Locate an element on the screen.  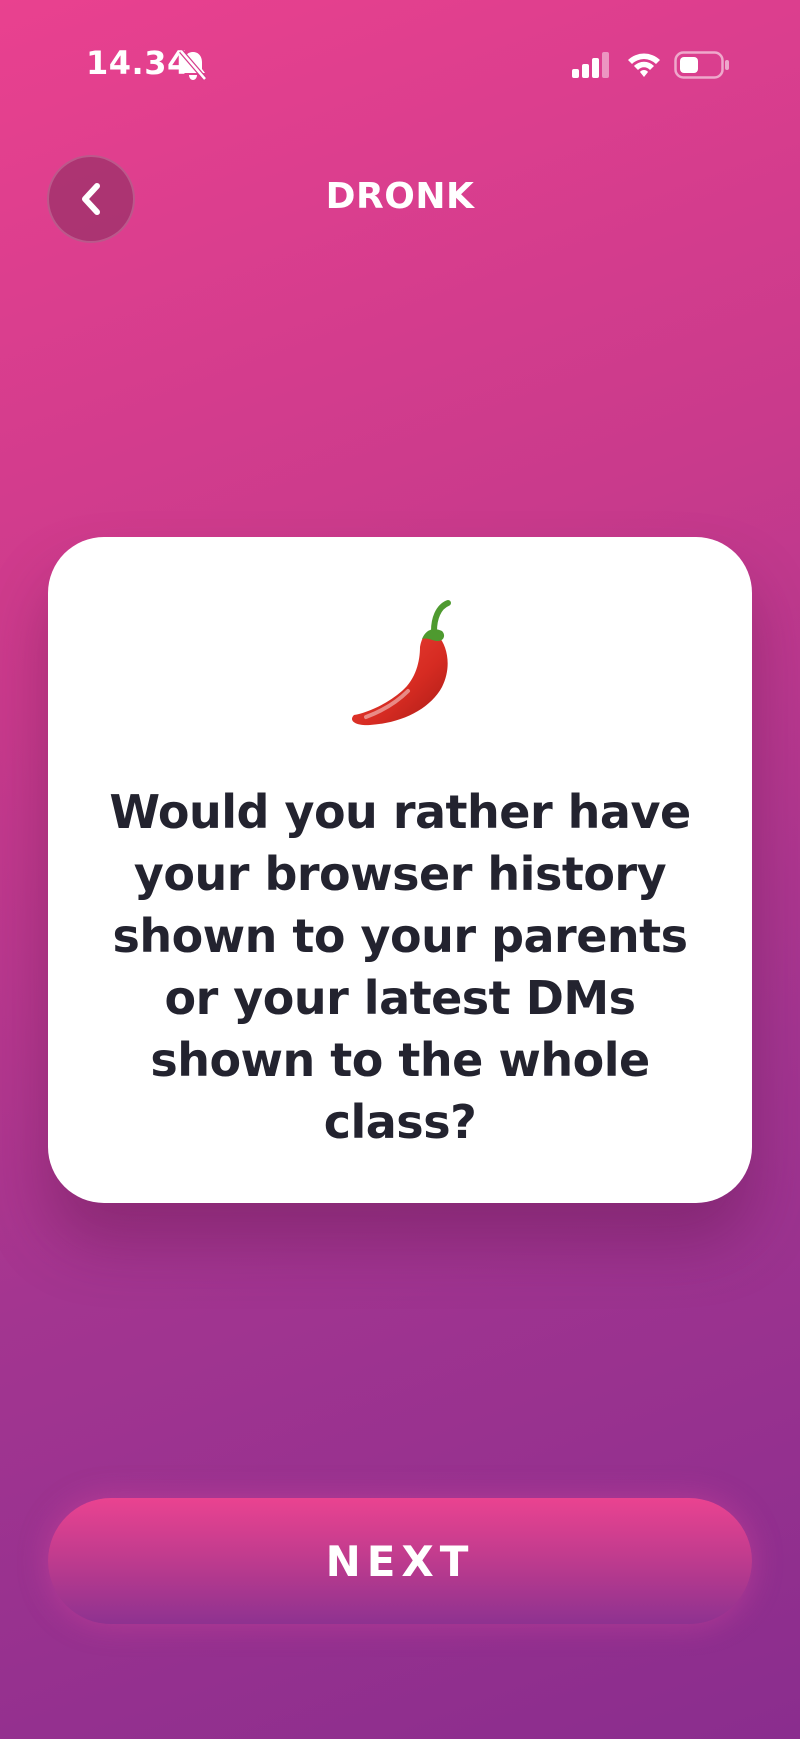
page-title: DRONK is located at coordinates (400, 196).